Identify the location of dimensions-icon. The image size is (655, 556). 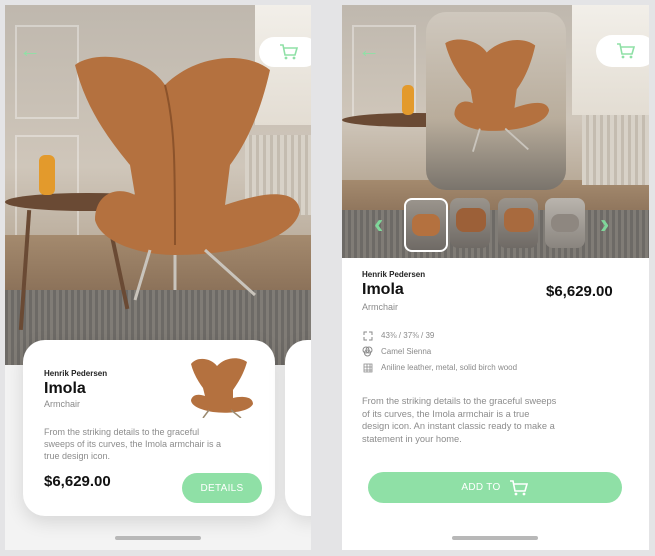
(367, 335).